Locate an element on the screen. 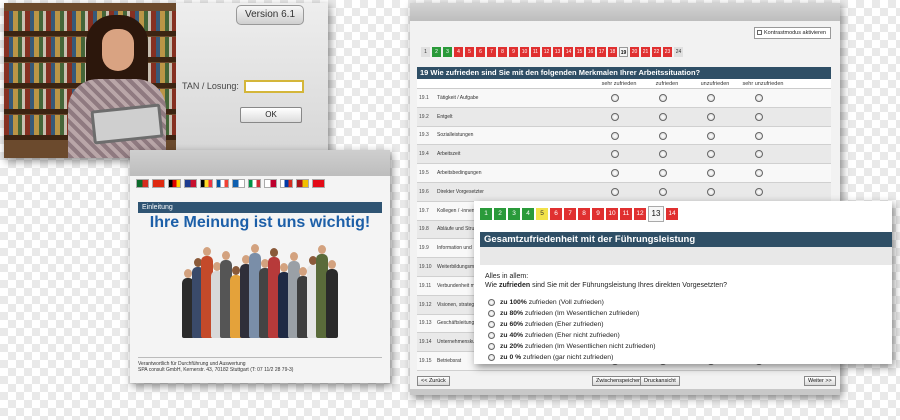 The height and width of the screenshot is (420, 900). page-23: 23 is located at coordinates (667, 52).